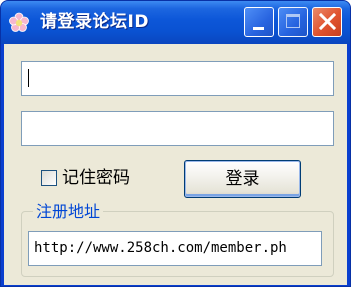 The height and width of the screenshot is (287, 351). Describe the element at coordinates (94, 22) in the screenshot. I see `window-title: 请登录论坛ID` at that location.